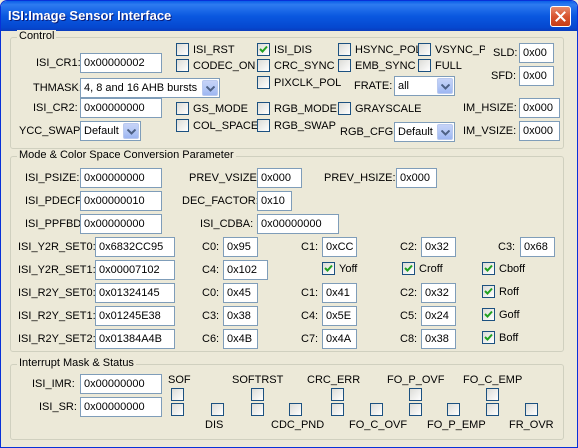 The width and height of the screenshot is (578, 448). What do you see at coordinates (135, 339) in the screenshot?
I see `r2y-set2-field: 0x01384A4B` at bounding box center [135, 339].